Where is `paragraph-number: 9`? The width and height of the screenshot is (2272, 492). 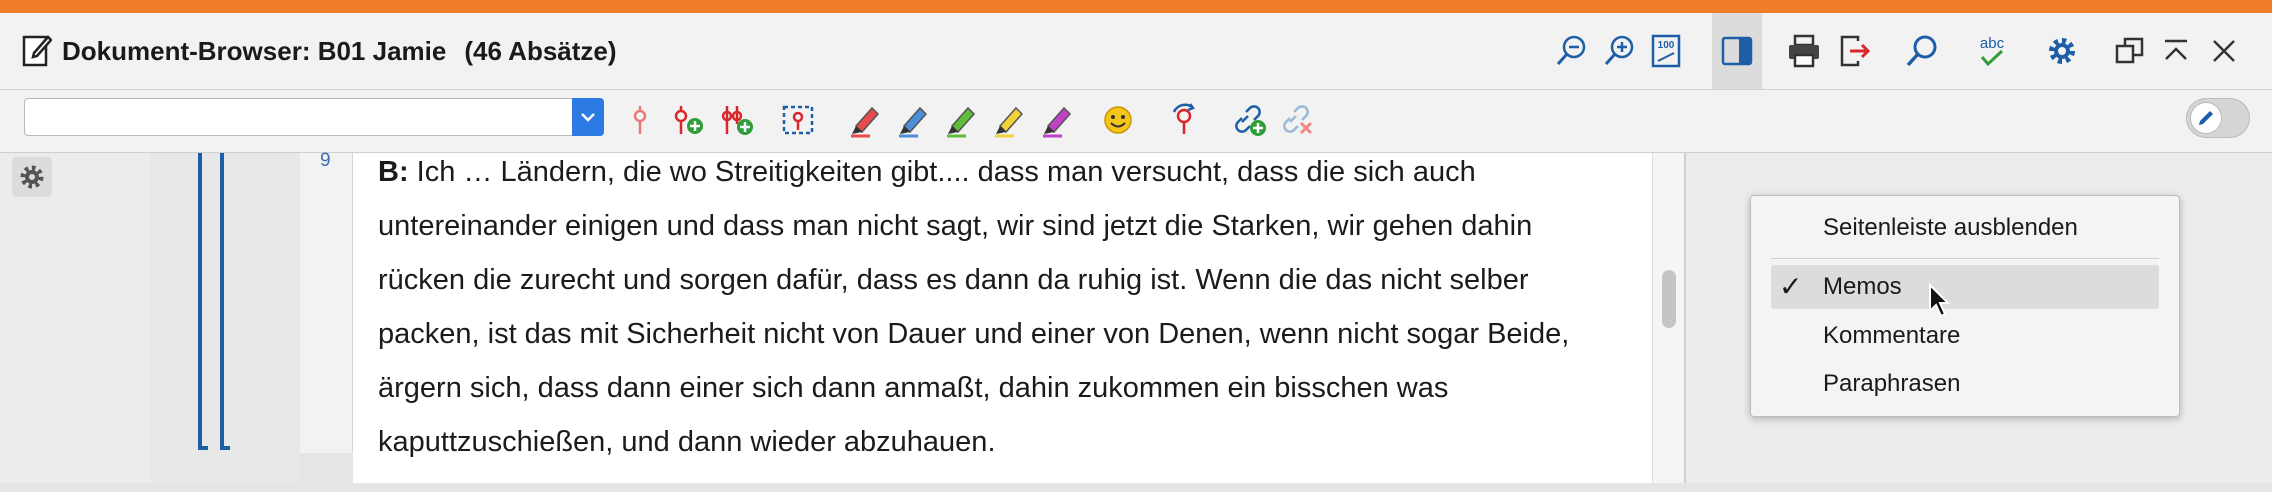
paragraph-number: 9 is located at coordinates (325, 160).